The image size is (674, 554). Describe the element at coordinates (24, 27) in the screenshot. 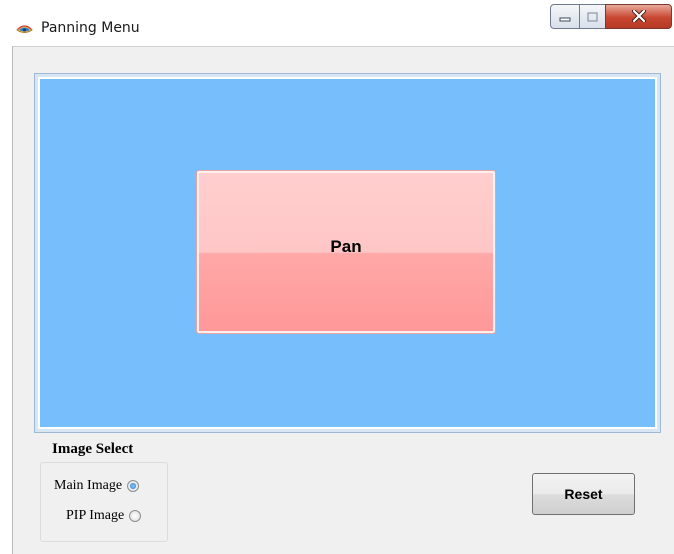

I see `eye-icon` at that location.